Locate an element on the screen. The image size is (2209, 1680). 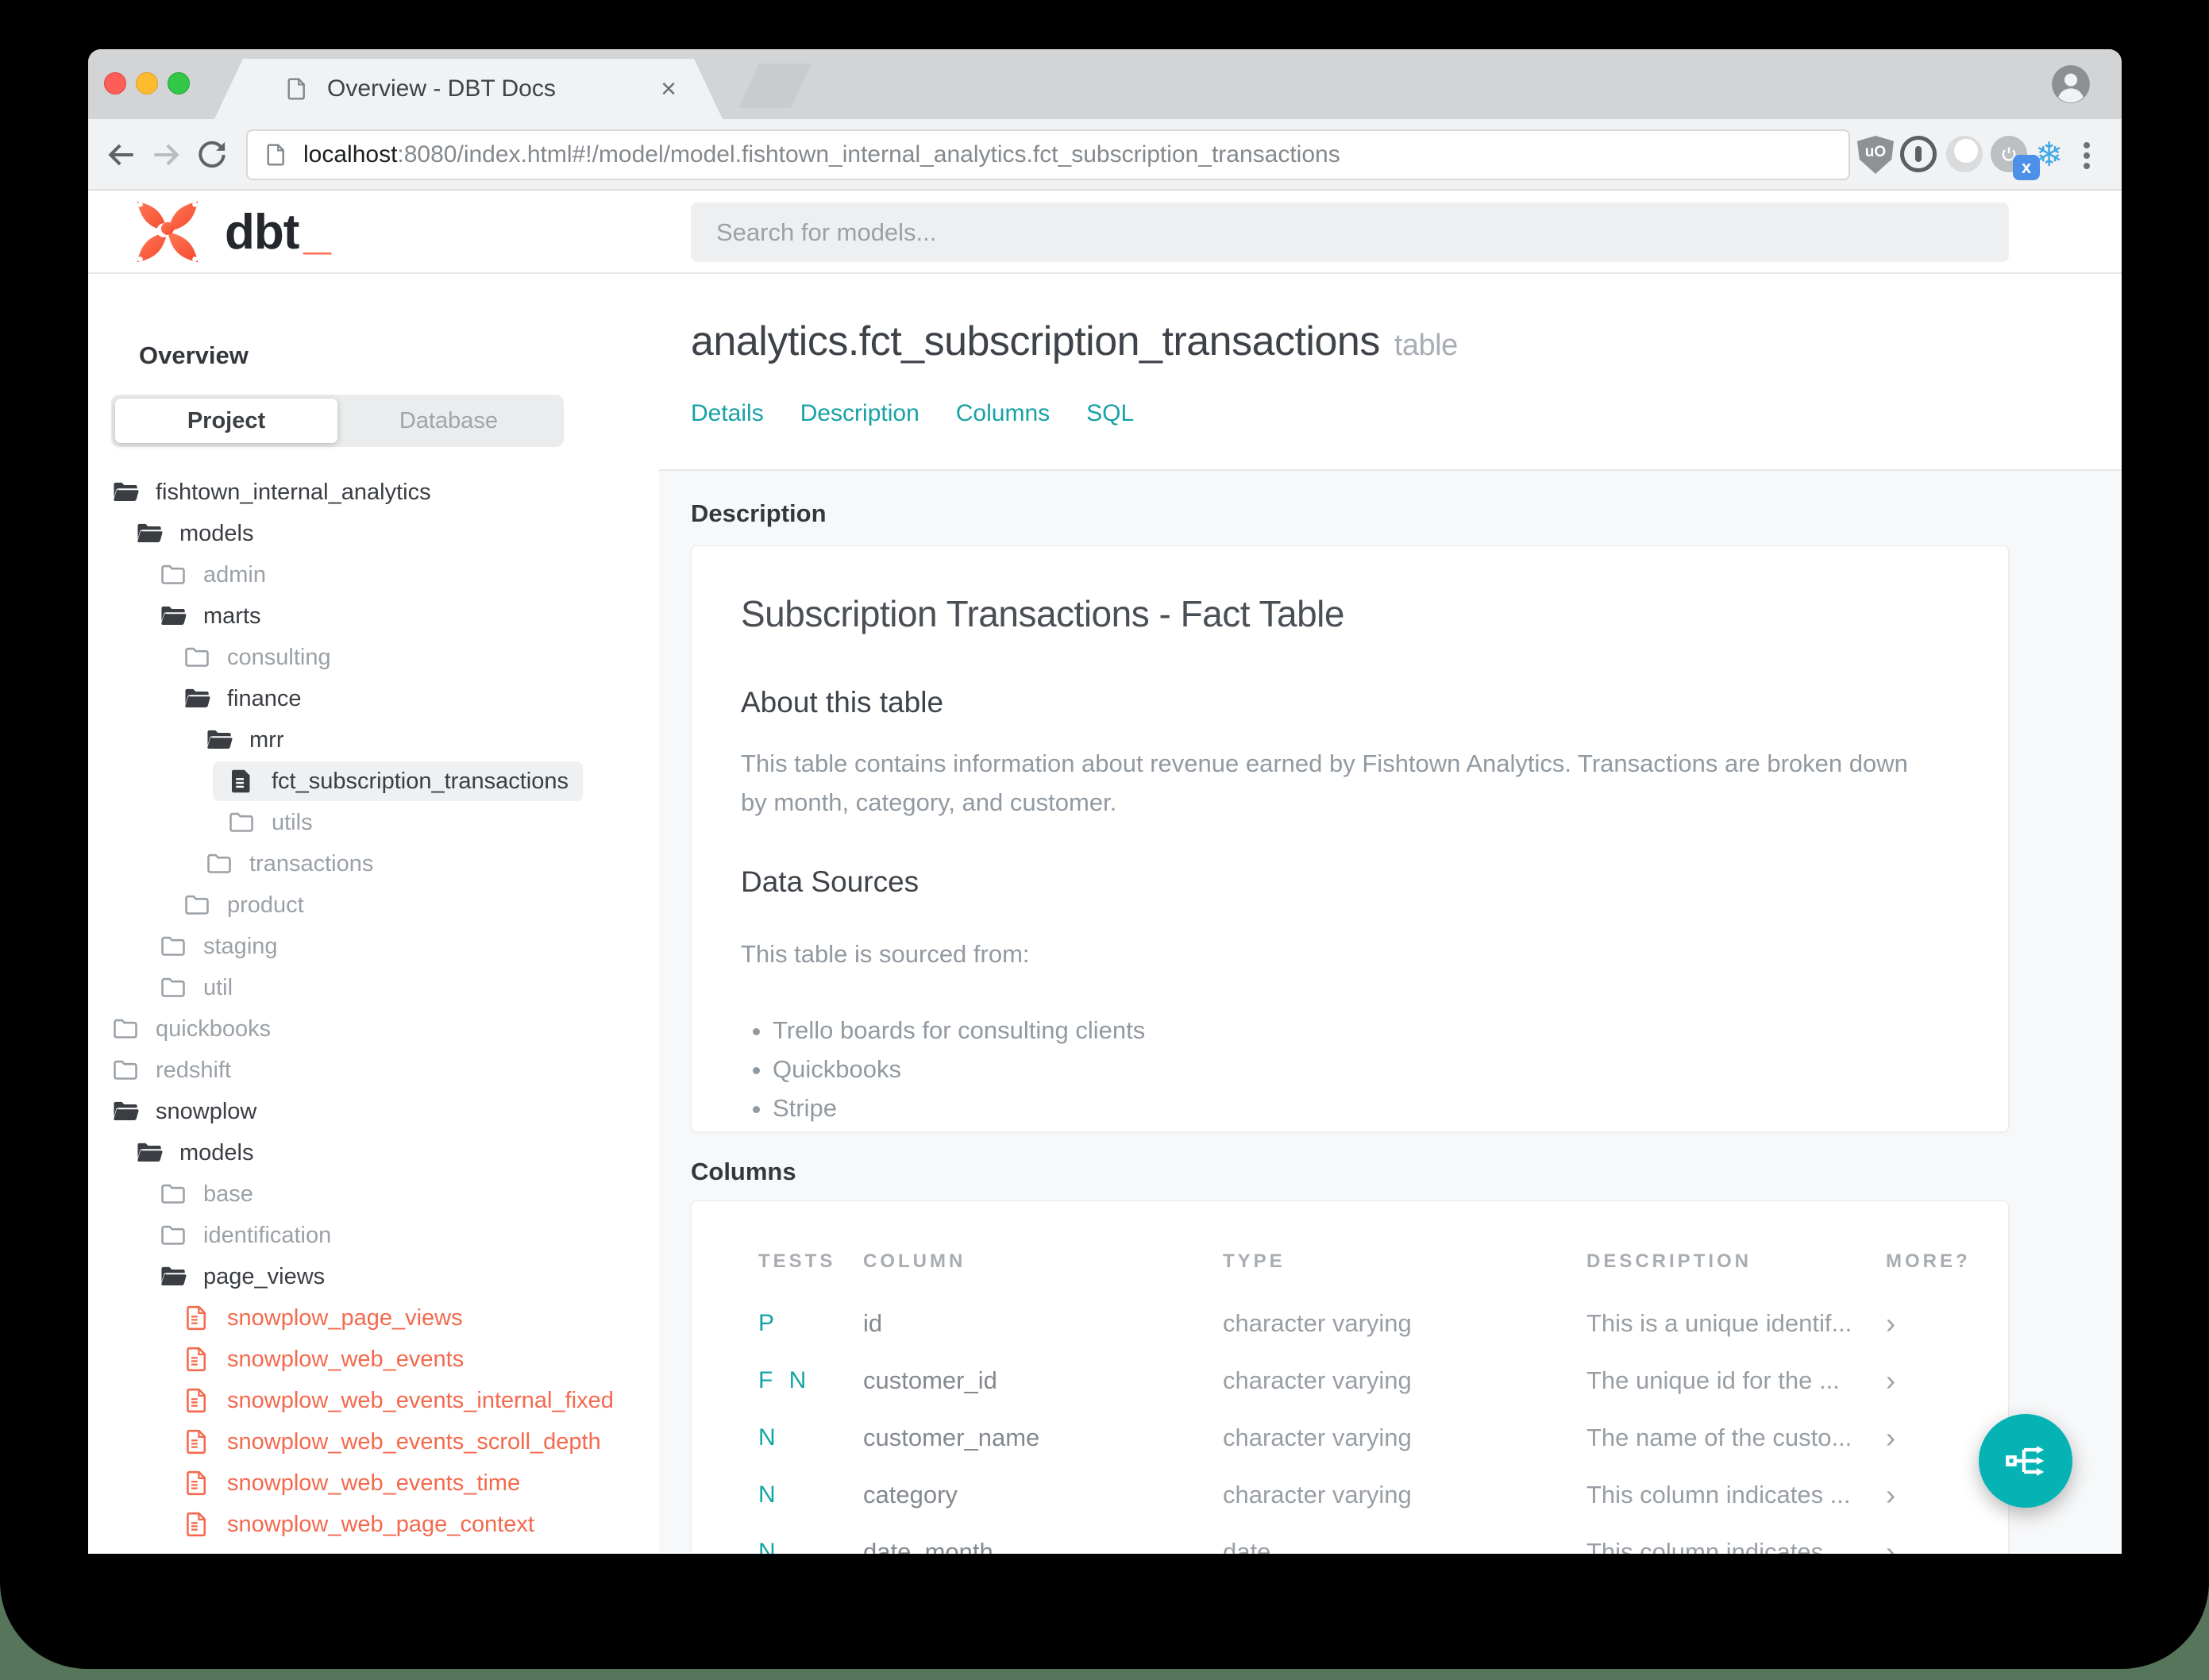
tree-item-fishtown-internal-analytics: fishtown_internal_analytics is located at coordinates (374, 492).